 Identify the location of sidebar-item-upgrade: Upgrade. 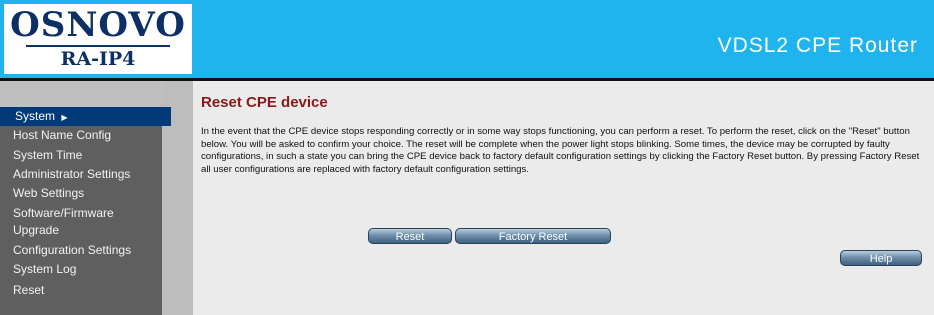
(36, 230).